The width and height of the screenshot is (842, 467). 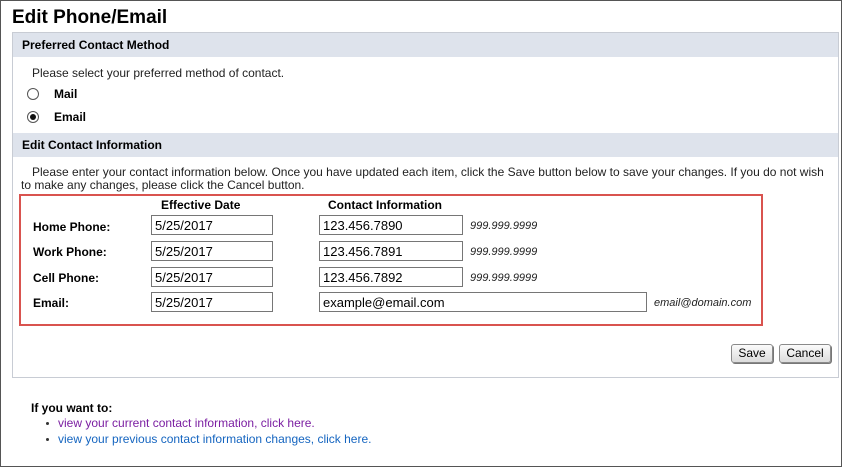 I want to click on edit-contact-header: Edit Contact Information, so click(x=425, y=145).